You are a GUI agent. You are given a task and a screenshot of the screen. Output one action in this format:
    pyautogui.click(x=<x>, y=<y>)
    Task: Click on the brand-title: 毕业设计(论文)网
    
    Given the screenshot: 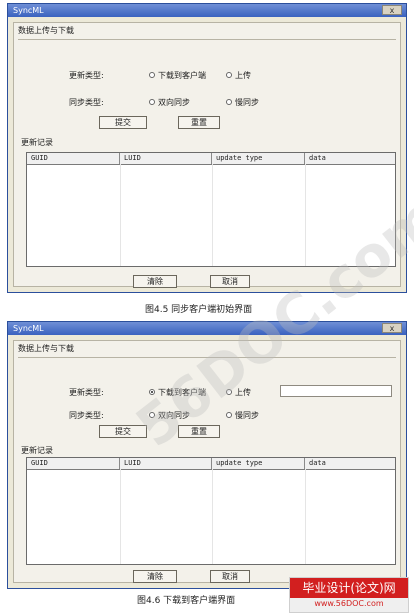 What is the action you would take?
    pyautogui.click(x=349, y=588)
    